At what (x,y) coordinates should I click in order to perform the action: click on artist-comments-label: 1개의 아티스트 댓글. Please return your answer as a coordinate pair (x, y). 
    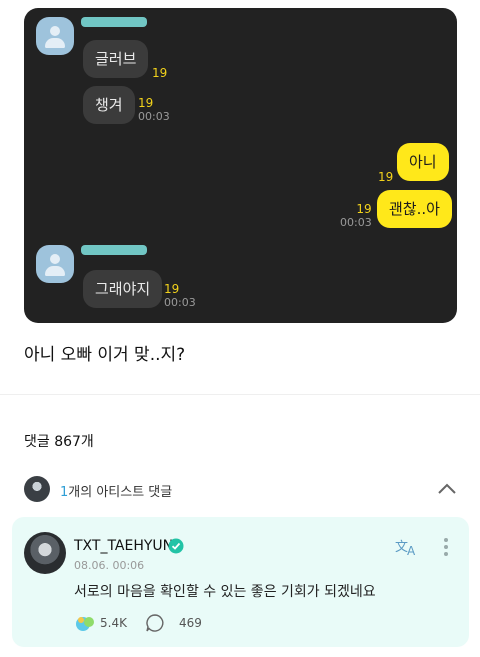
    Looking at the image, I should click on (116, 492).